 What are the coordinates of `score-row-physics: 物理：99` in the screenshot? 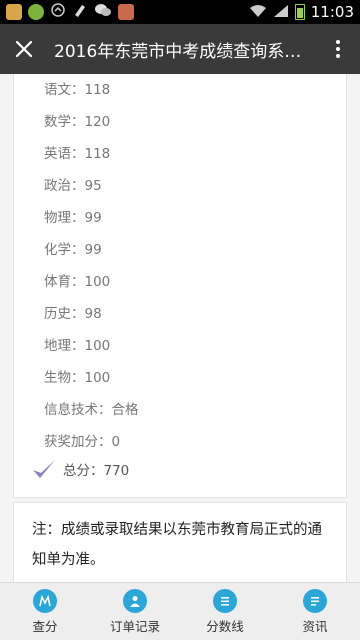 It's located at (73, 218).